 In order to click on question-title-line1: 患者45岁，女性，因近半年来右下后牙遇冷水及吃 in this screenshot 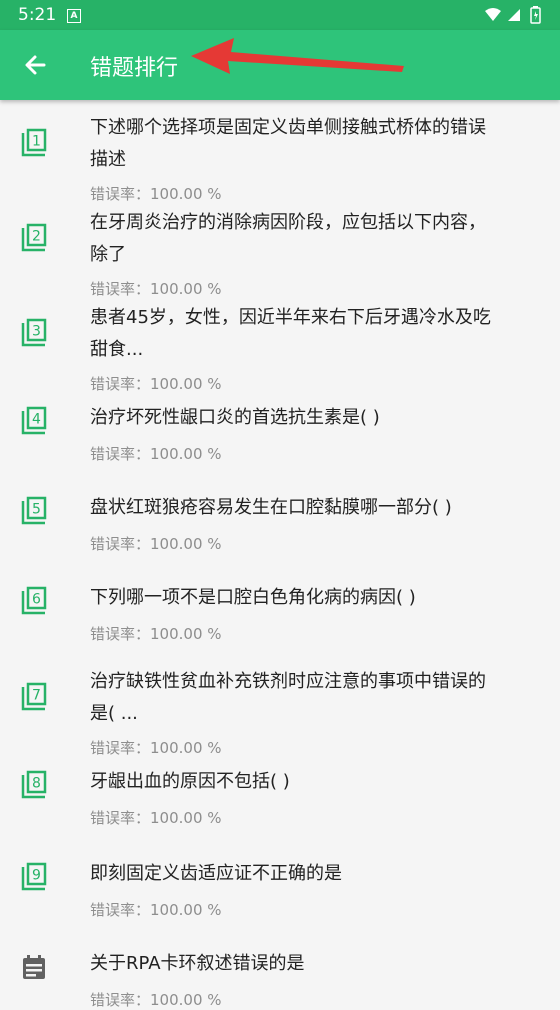, I will do `click(290, 317)`.